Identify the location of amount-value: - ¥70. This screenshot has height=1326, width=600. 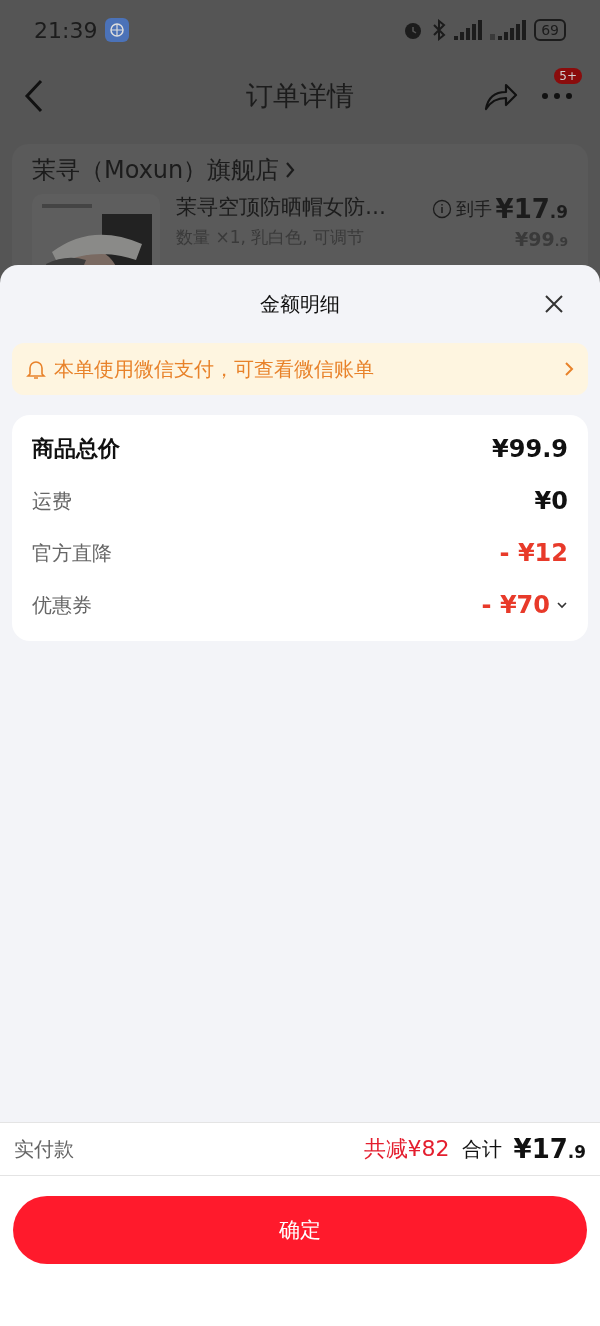
(515, 605).